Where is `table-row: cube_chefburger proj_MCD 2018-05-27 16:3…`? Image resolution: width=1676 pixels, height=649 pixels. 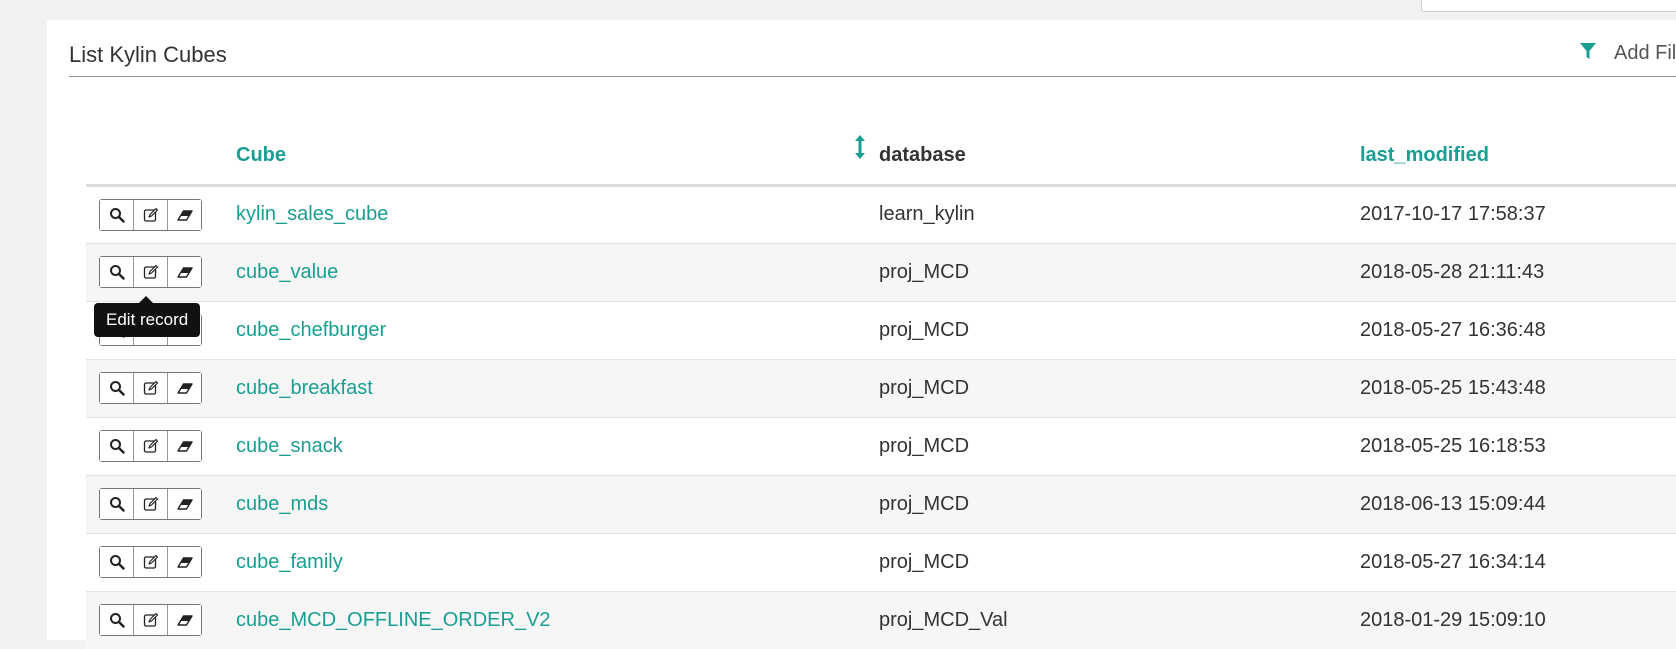 table-row: cube_chefburger proj_MCD 2018-05-27 16:3… is located at coordinates (881, 330).